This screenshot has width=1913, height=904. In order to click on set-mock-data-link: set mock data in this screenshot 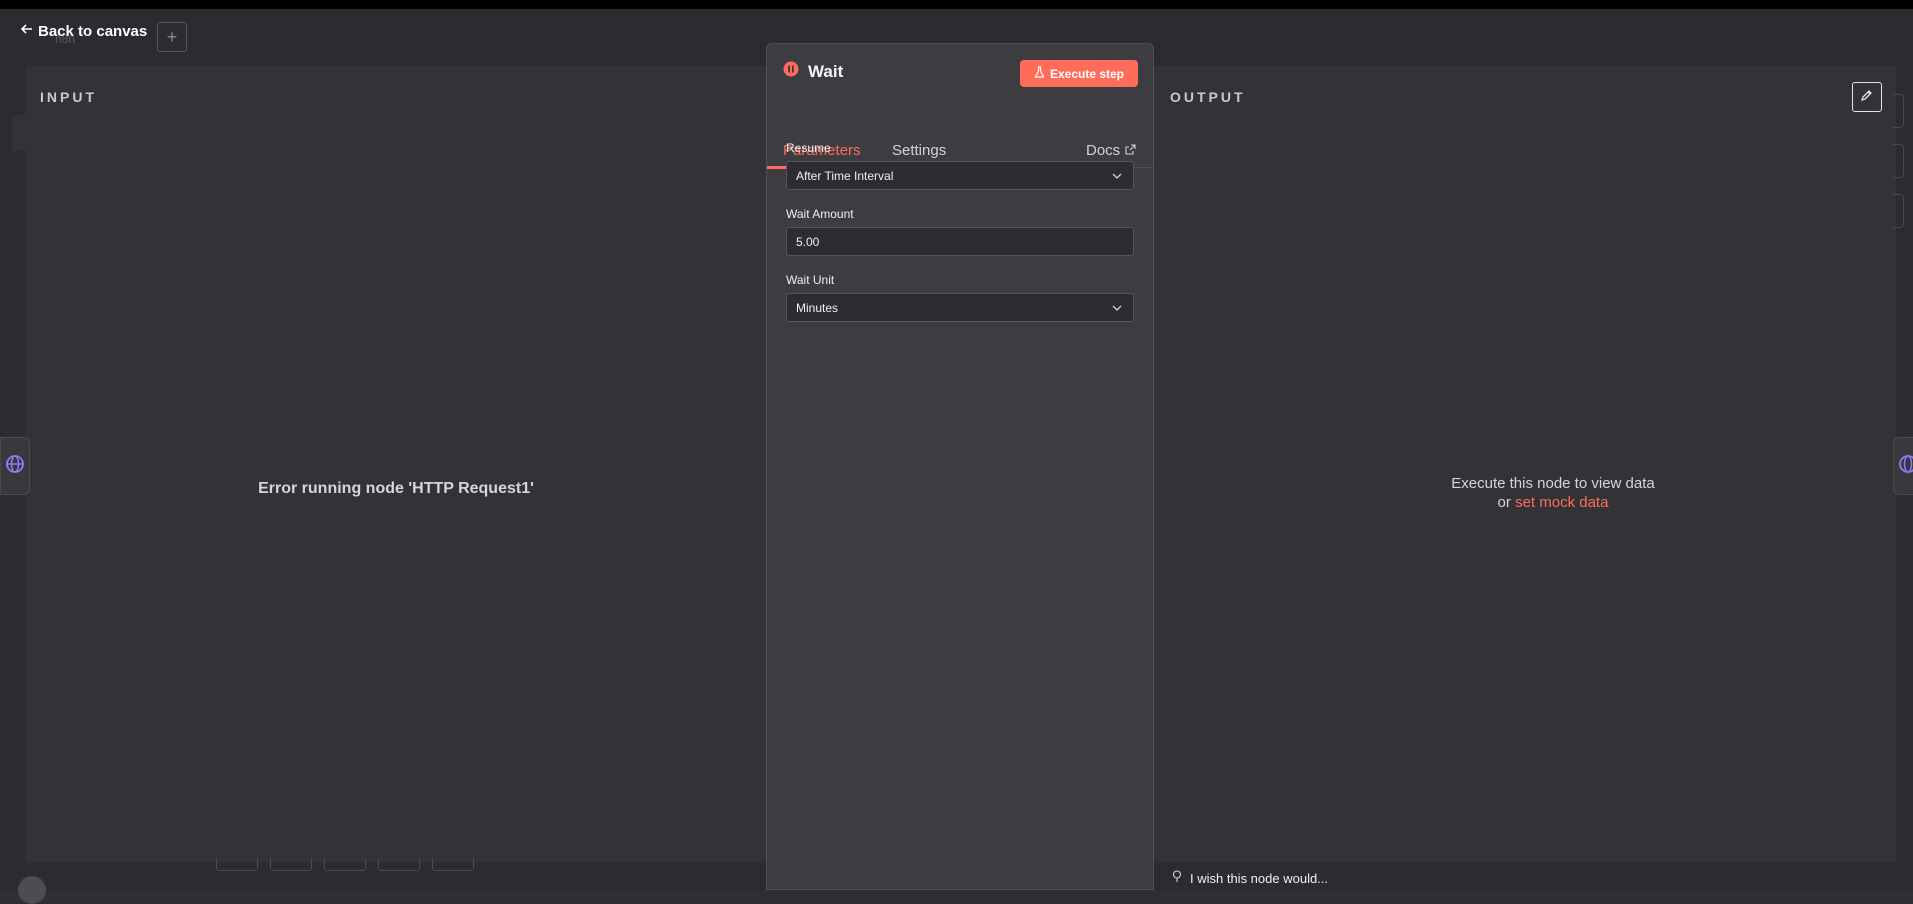, I will do `click(1561, 502)`.